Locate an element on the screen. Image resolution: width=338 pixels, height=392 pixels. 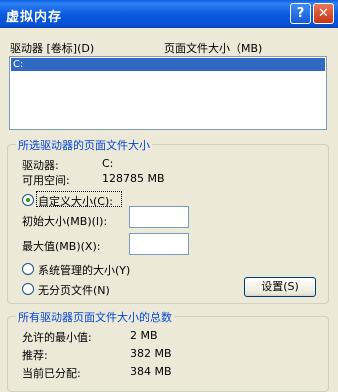
list-item: C: is located at coordinates (168, 64).